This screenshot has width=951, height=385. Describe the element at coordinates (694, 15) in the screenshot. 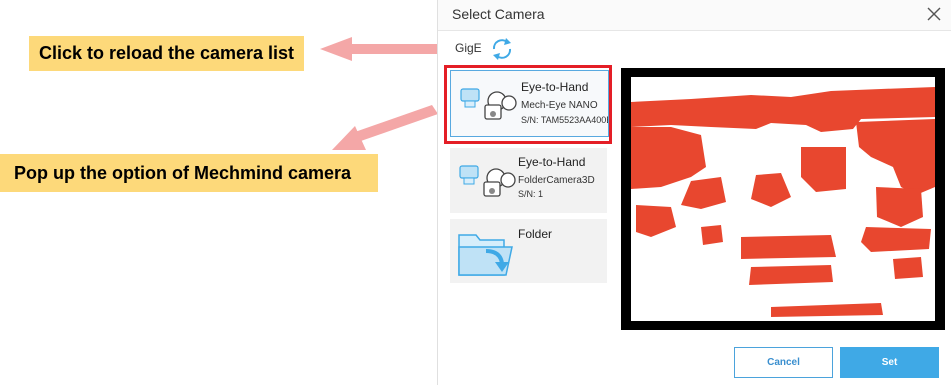

I see `dialog-header: Select Camera` at that location.